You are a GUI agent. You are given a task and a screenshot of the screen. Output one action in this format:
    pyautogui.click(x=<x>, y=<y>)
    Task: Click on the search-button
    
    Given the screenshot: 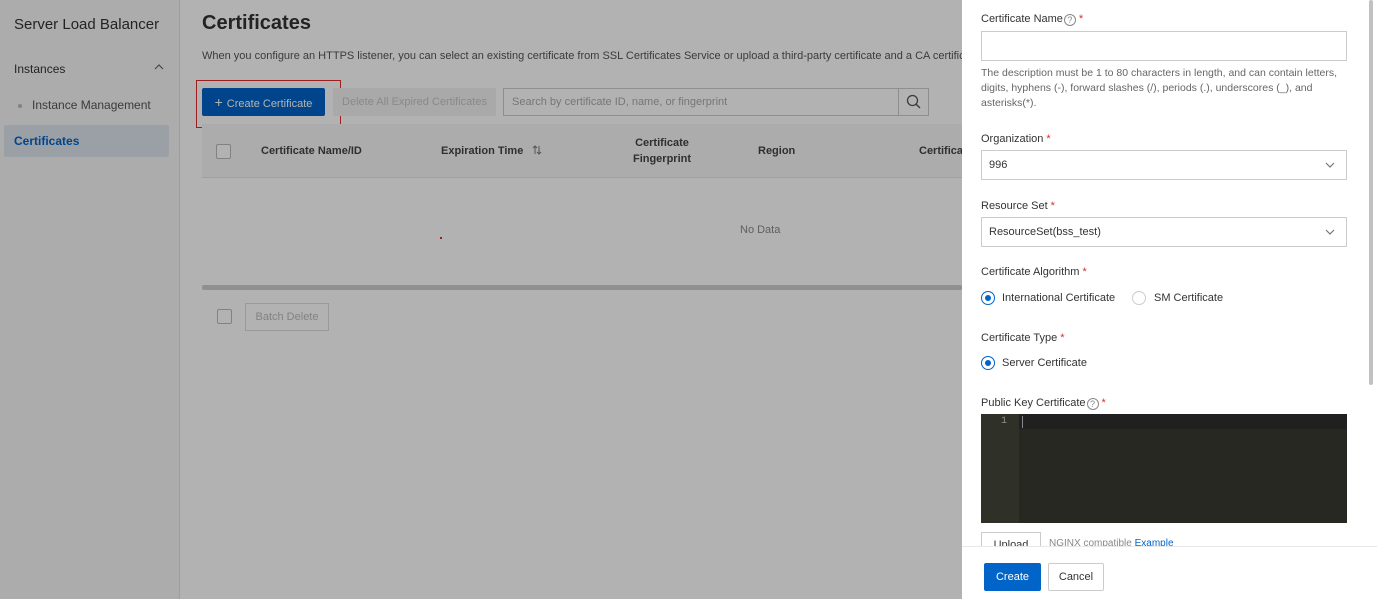 What is the action you would take?
    pyautogui.click(x=913, y=102)
    